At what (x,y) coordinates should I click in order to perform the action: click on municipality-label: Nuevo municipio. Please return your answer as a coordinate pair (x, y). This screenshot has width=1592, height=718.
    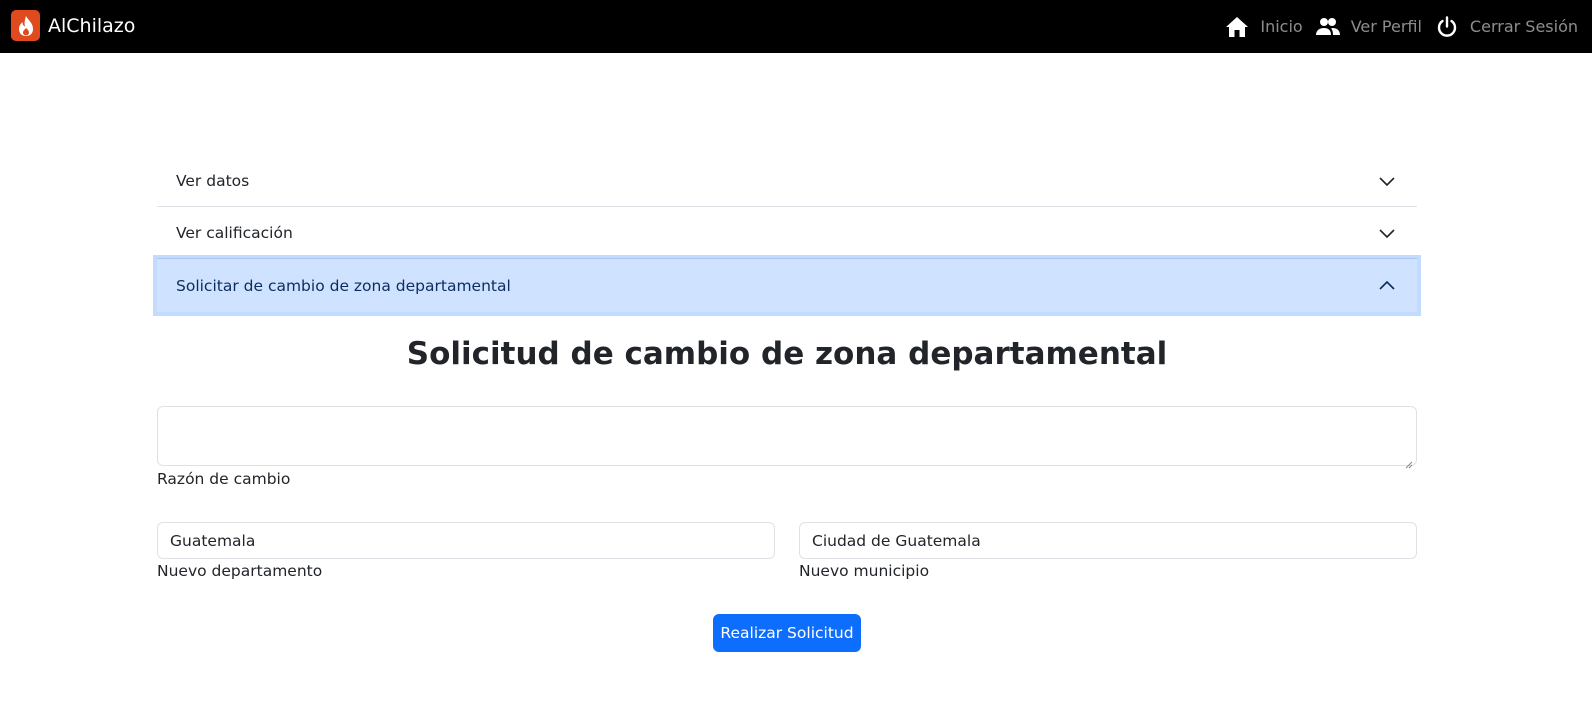
    Looking at the image, I should click on (864, 571).